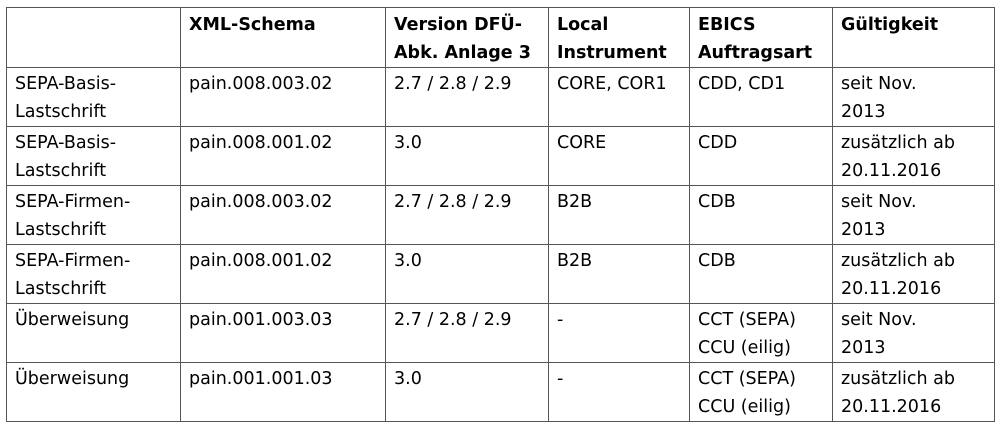  What do you see at coordinates (612, 53) in the screenshot?
I see `header-local-instrument-line-2: Instrument` at bounding box center [612, 53].